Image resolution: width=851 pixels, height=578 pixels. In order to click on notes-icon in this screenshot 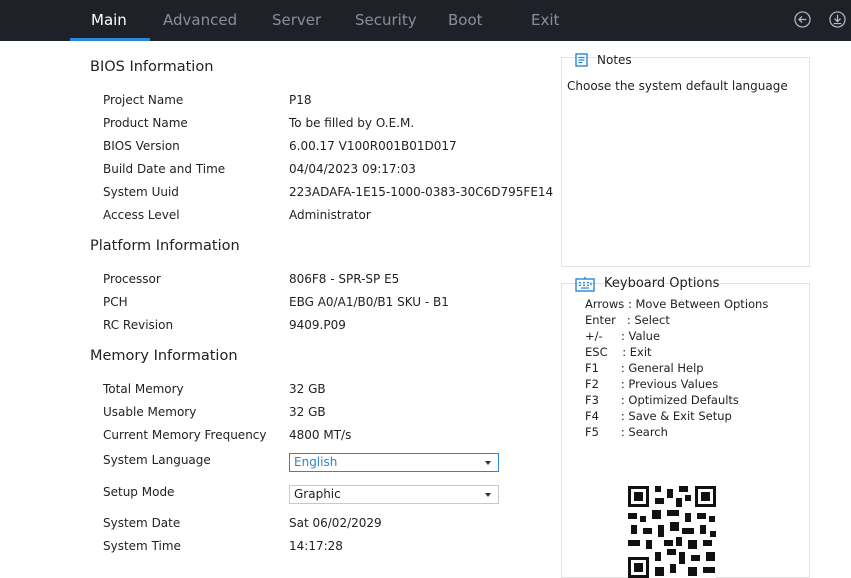, I will do `click(581, 60)`.